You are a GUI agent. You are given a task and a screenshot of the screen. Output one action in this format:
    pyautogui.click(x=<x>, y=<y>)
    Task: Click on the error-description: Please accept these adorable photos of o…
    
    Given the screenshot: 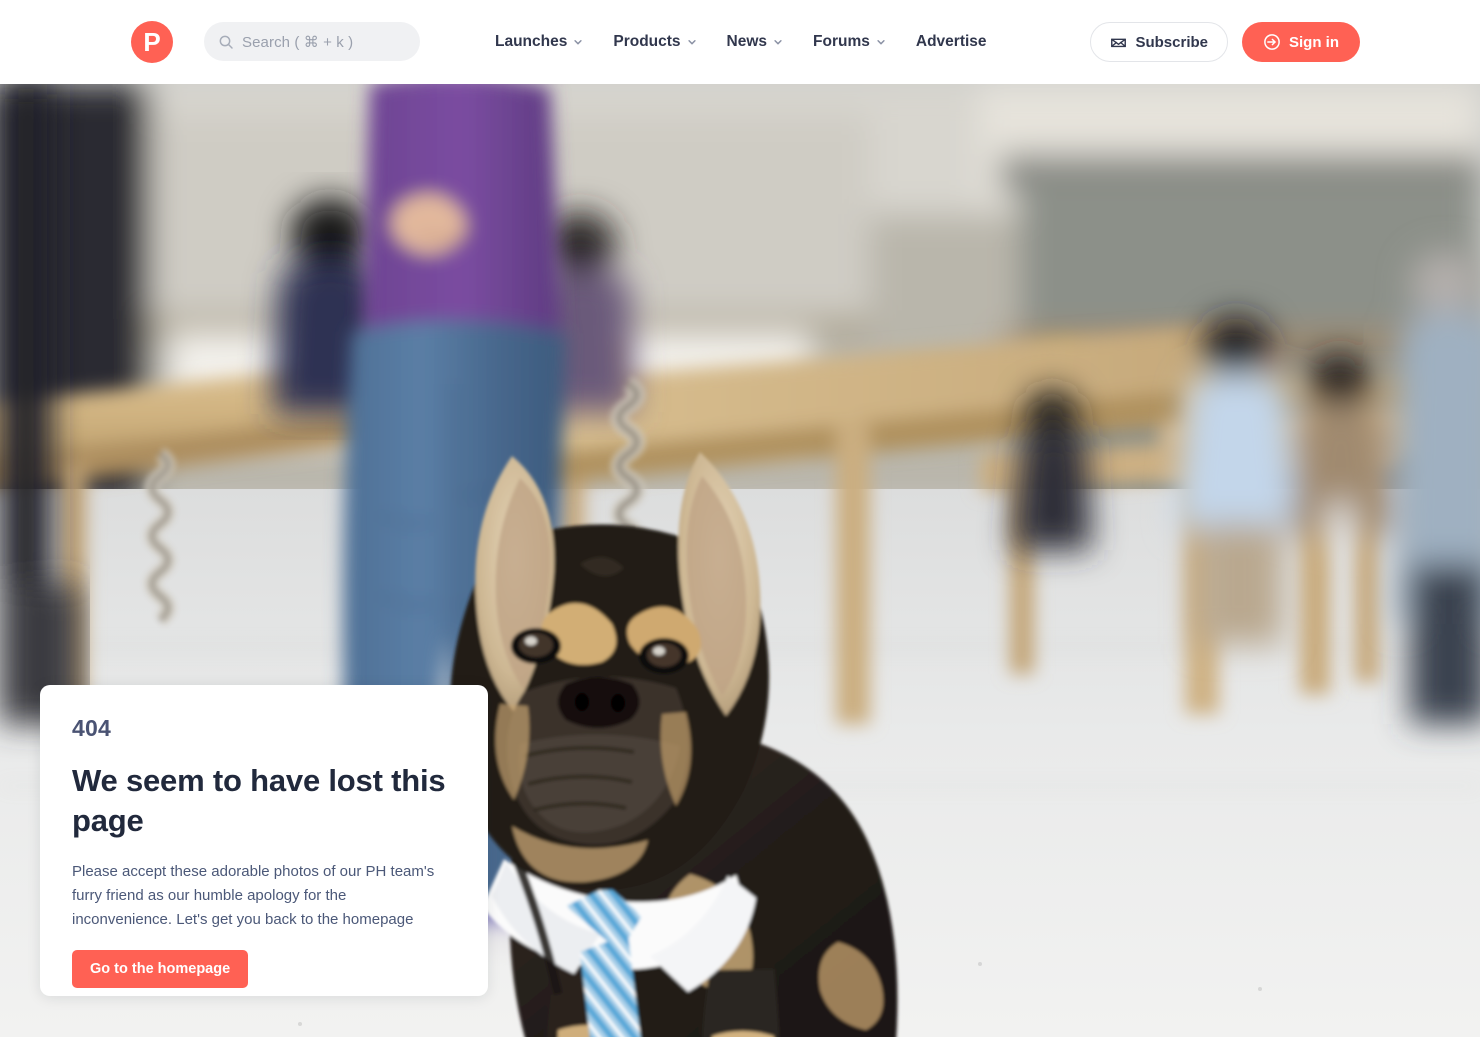 What is the action you would take?
    pyautogui.click(x=253, y=895)
    